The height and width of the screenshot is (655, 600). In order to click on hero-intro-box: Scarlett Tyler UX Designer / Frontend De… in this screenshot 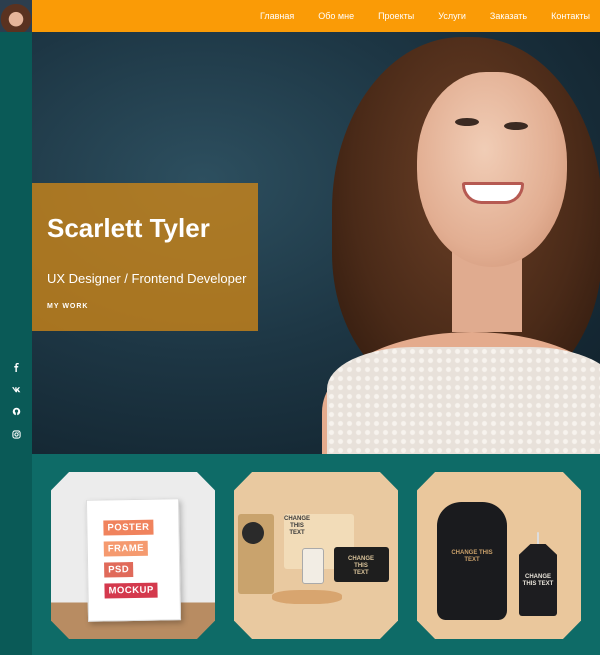, I will do `click(145, 257)`.